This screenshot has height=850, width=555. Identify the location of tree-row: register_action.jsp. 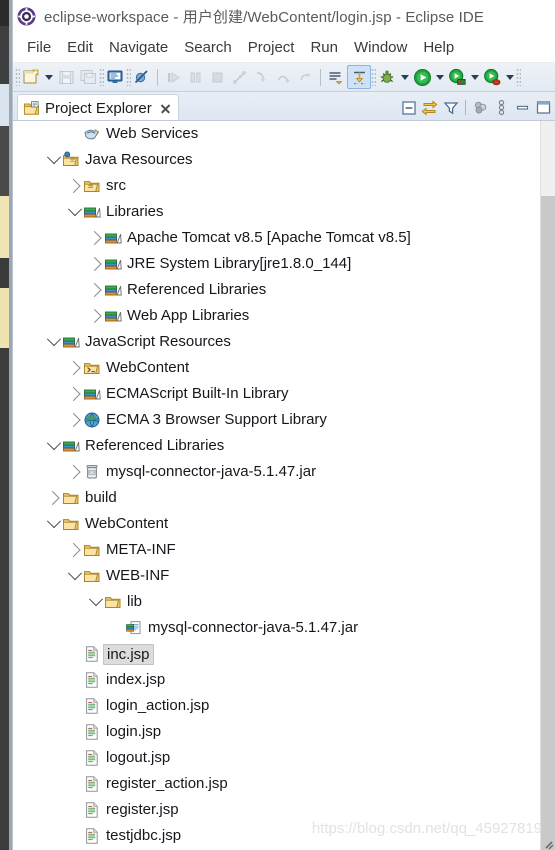
(277, 784).